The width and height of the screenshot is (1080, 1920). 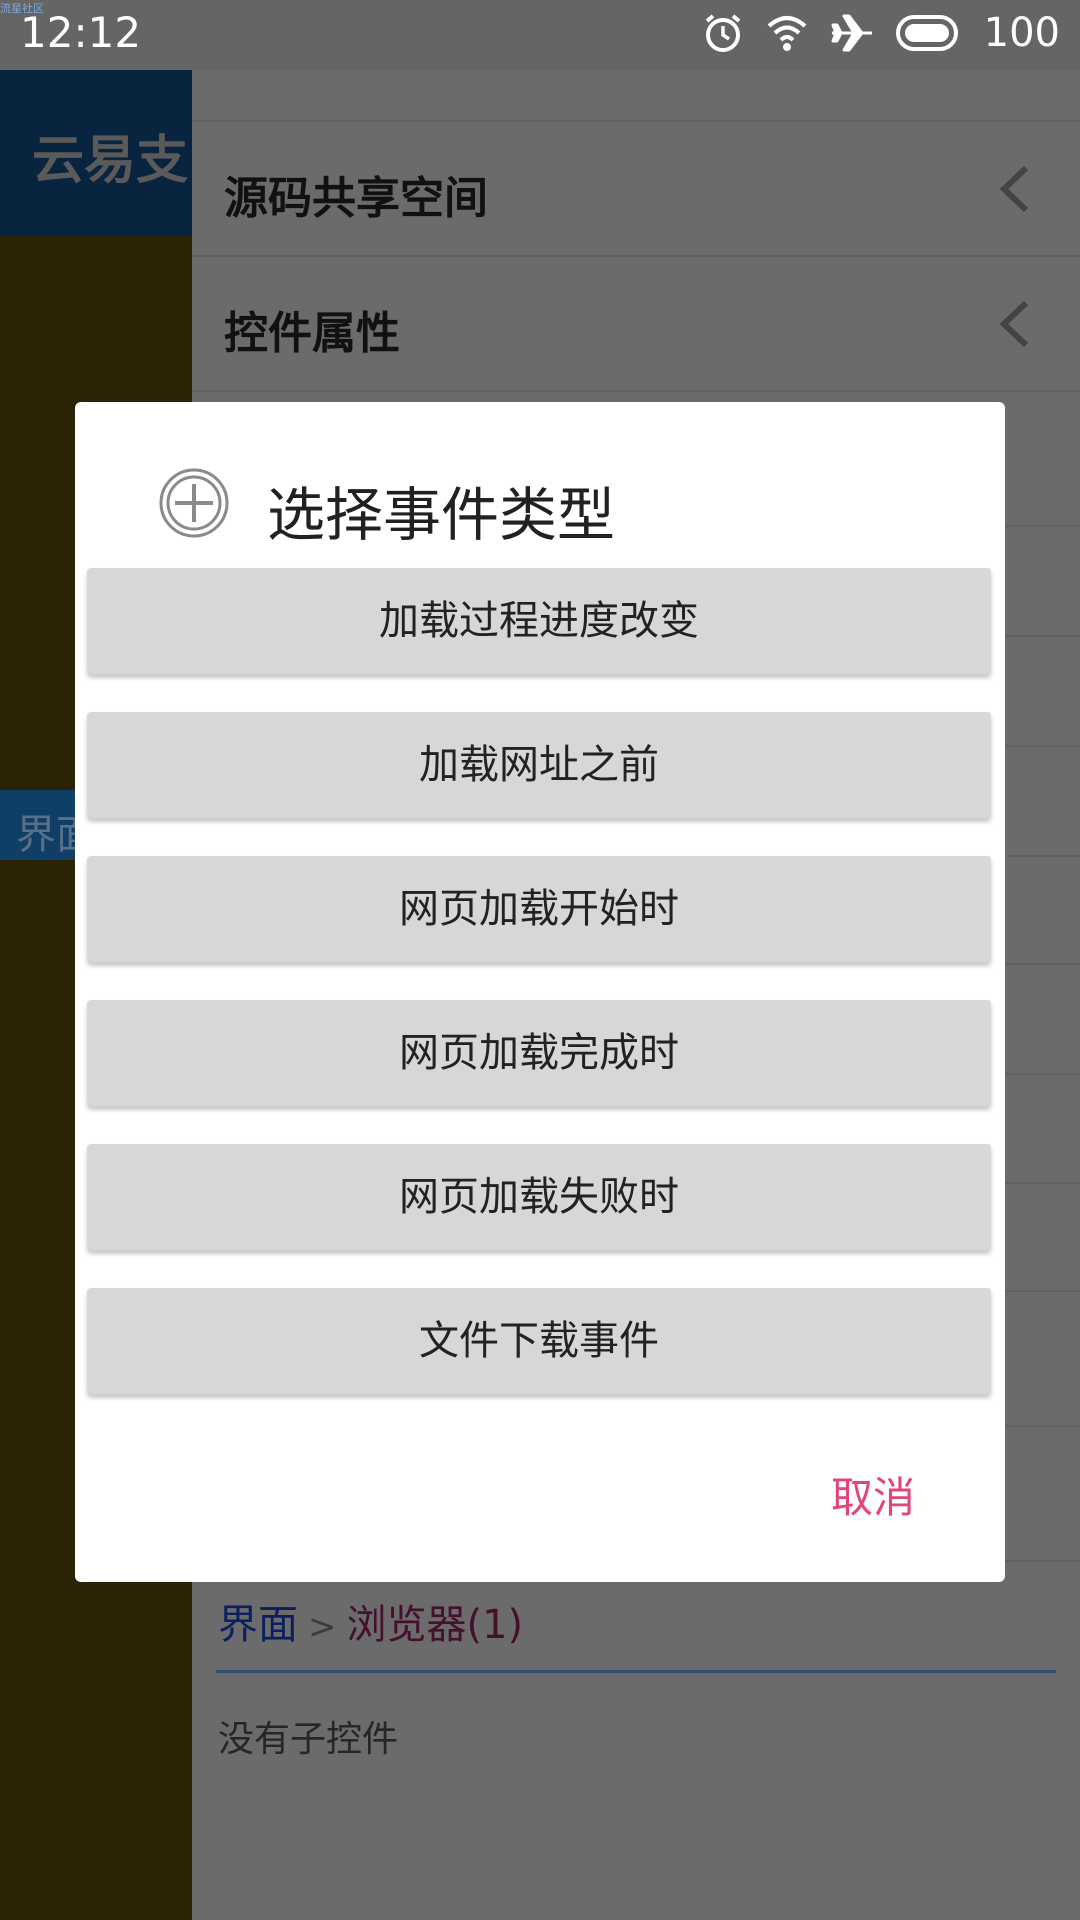 I want to click on list-item-source-share: 源码共享空间, so click(x=636, y=188).